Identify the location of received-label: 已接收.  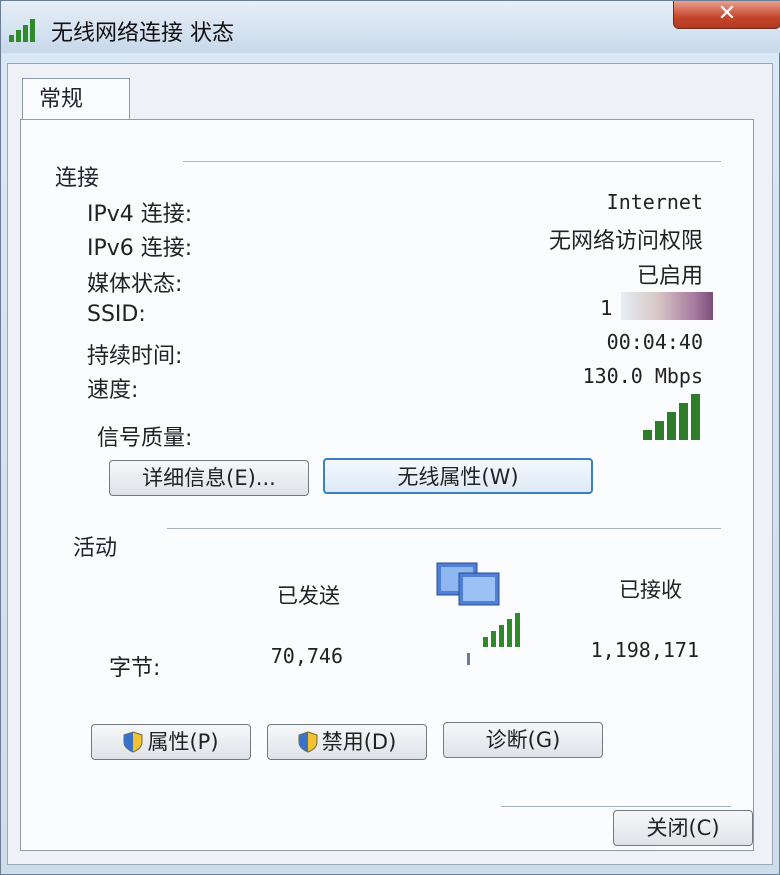
(650, 590).